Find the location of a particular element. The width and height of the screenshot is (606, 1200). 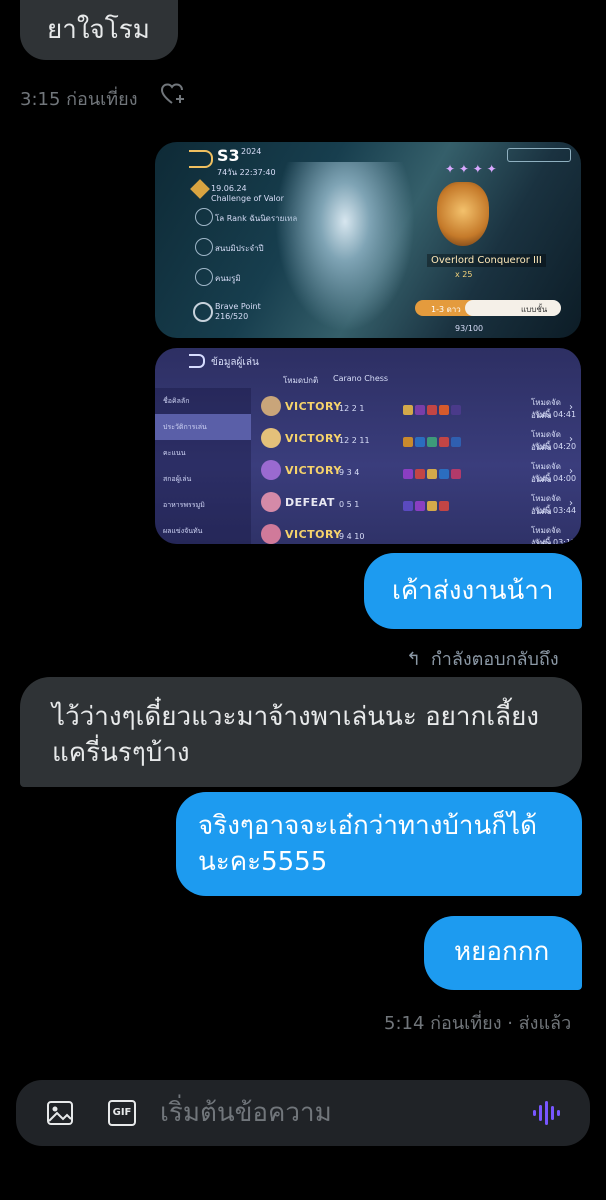

sidebar-item: ผลแข่งจันทัน is located at coordinates (203, 531).